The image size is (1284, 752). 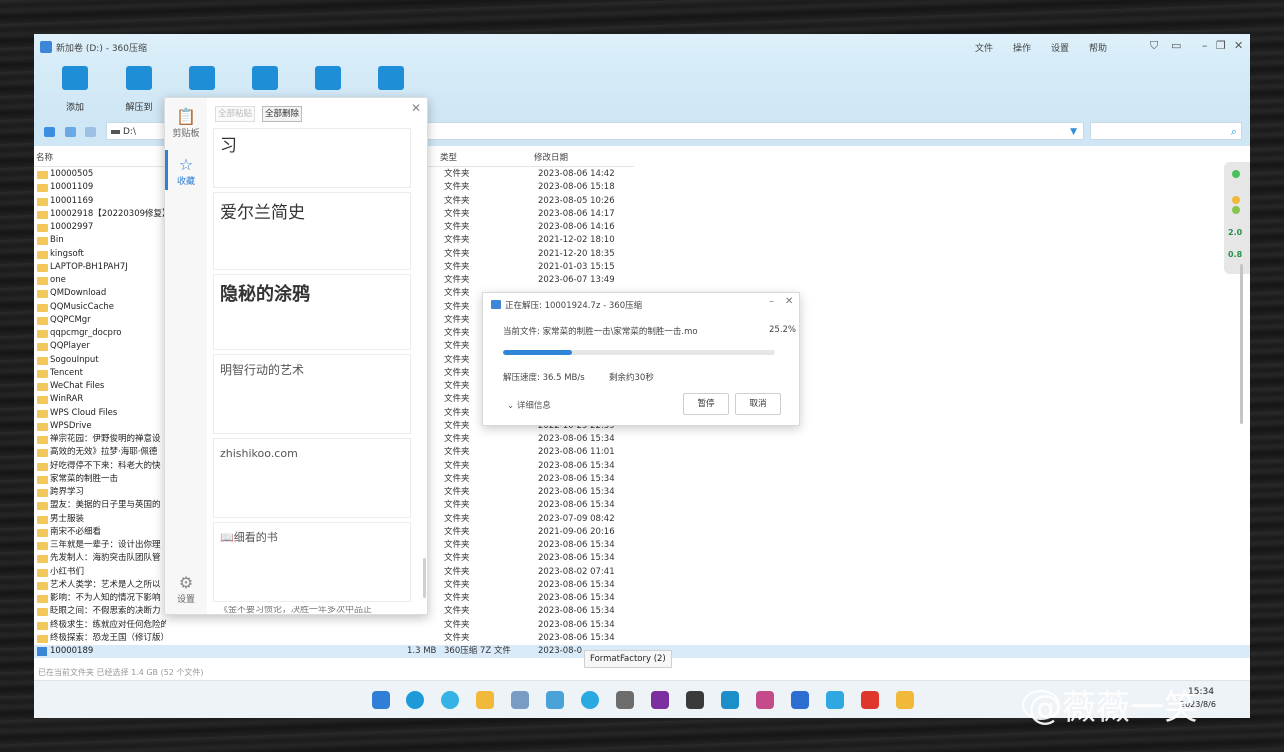 What do you see at coordinates (1205, 45) in the screenshot?
I see `minimize-icon: –` at bounding box center [1205, 45].